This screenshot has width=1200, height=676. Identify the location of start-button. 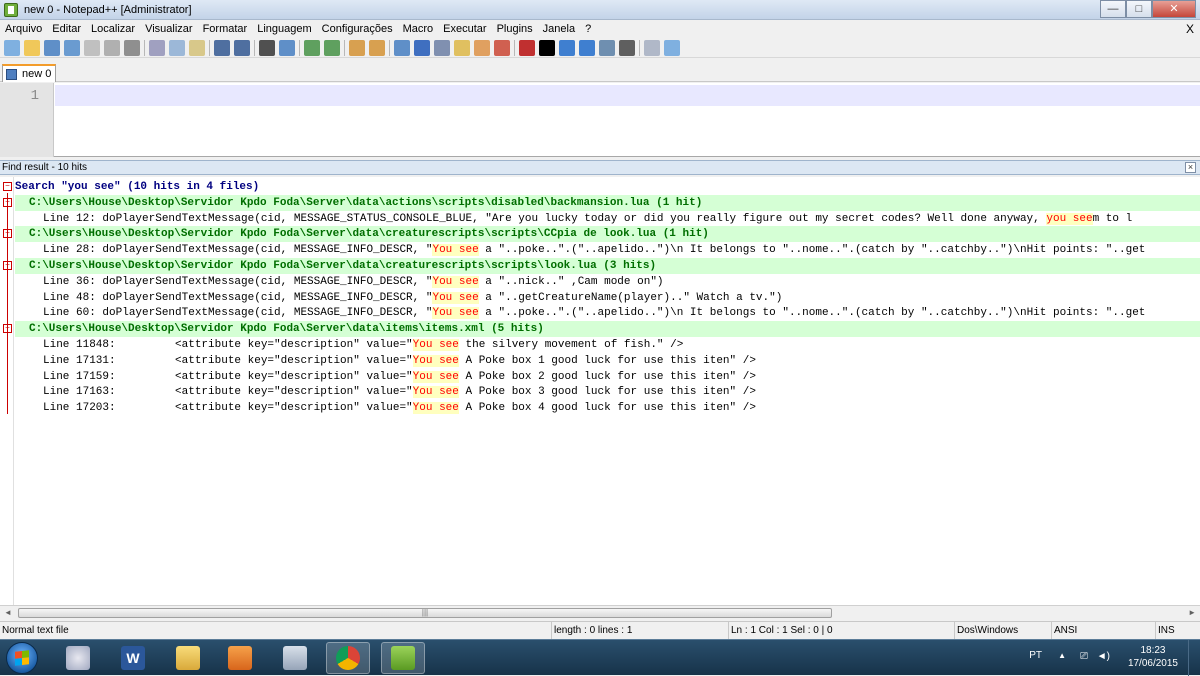
(22, 658).